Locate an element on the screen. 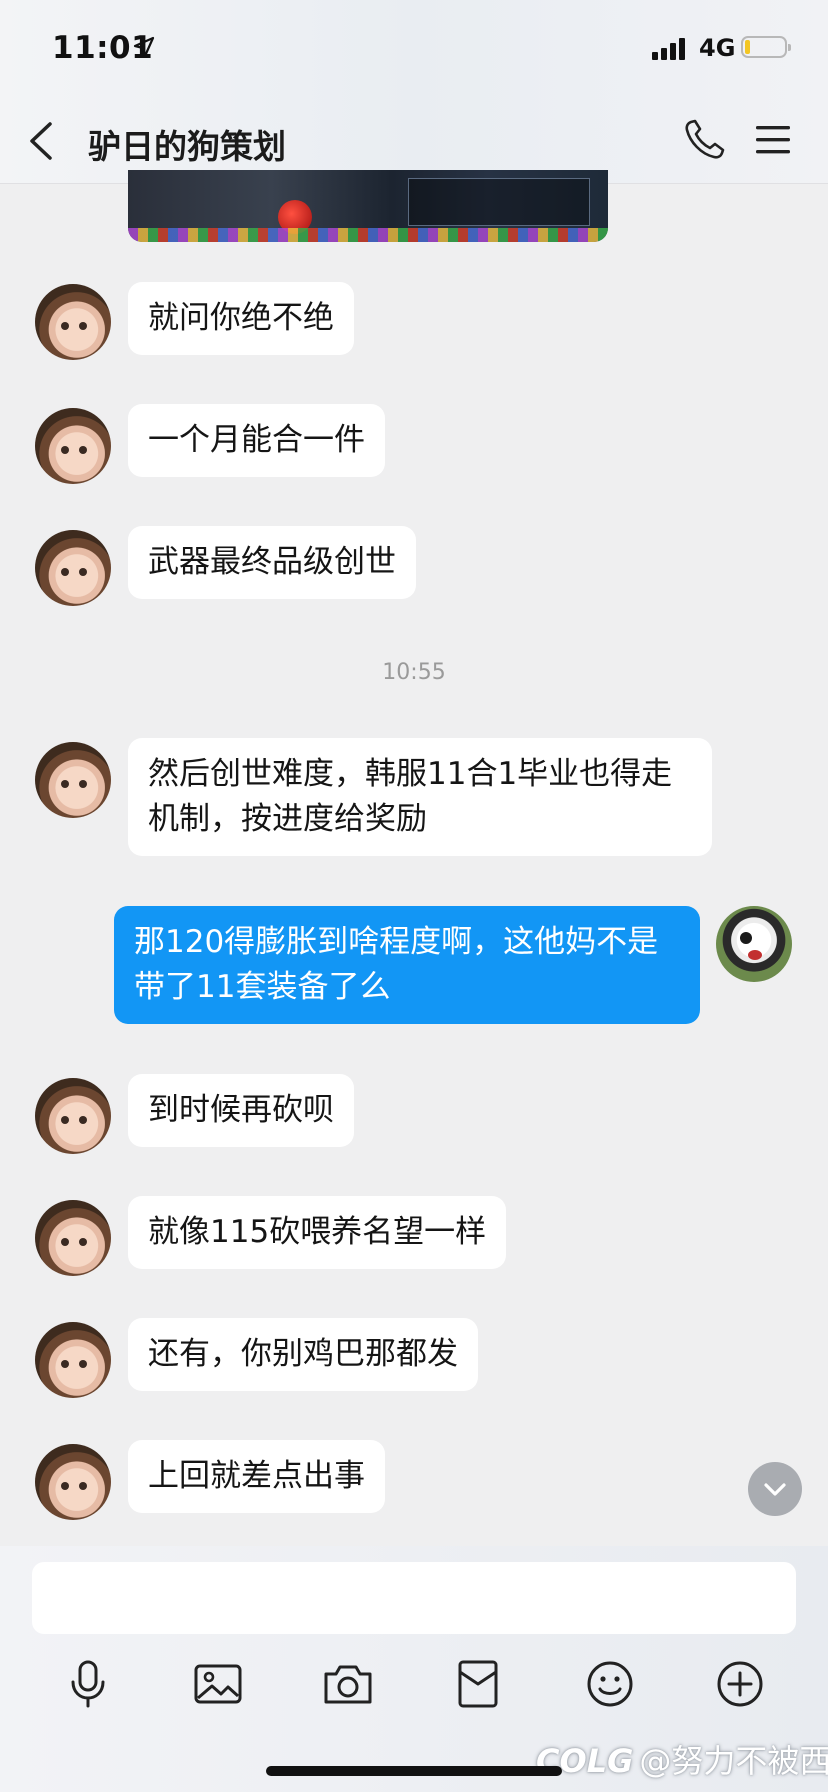 The width and height of the screenshot is (828, 1792). chevron-down-icon is located at coordinates (775, 1489).